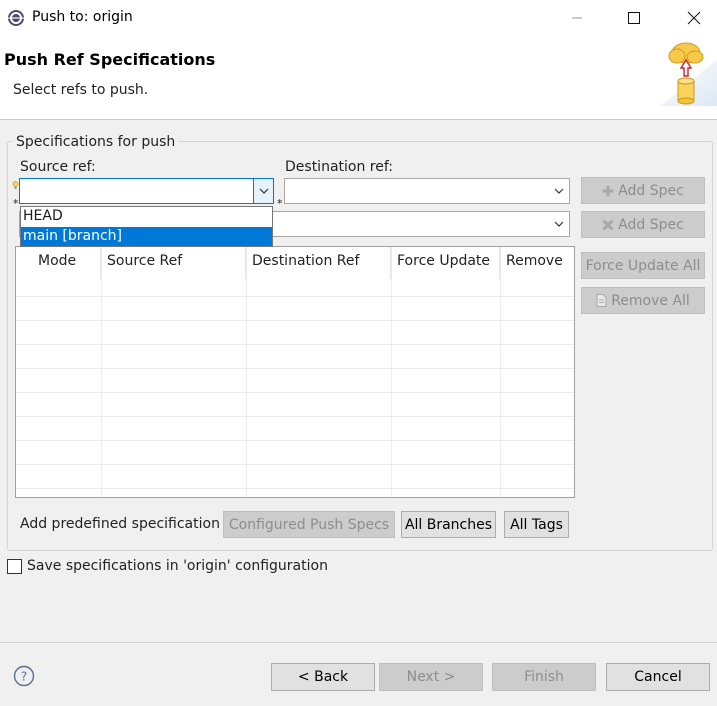 The height and width of the screenshot is (706, 717). Describe the element at coordinates (280, 203) in the screenshot. I see `required-marker-destination: *` at that location.